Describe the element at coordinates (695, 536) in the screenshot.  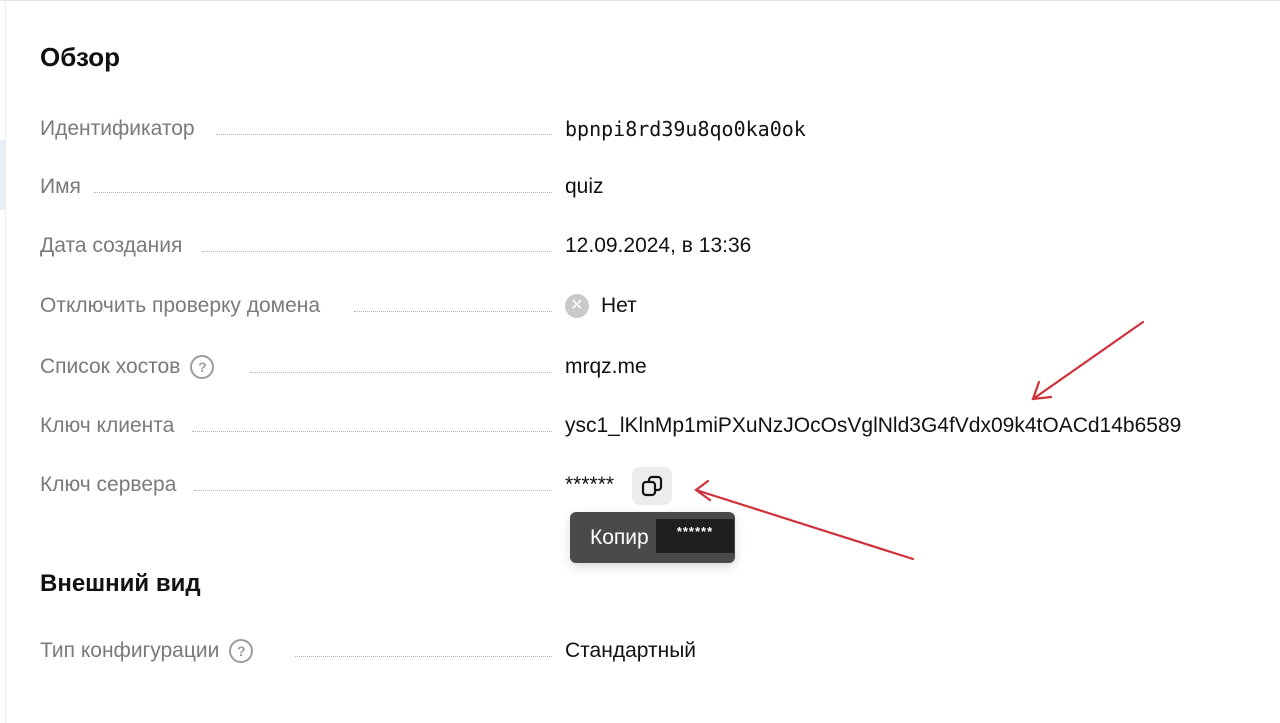
I see `tooltip-masked-overlay: ******` at that location.